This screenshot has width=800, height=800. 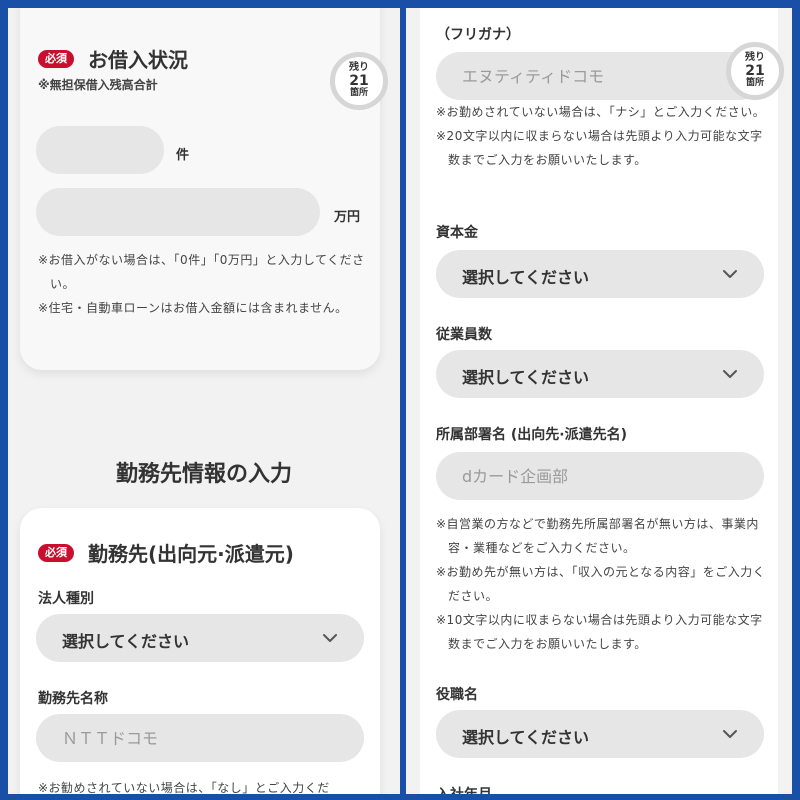 What do you see at coordinates (191, 554) in the screenshot?
I see `employer-title: 勤務先(出向元·派遣元)` at bounding box center [191, 554].